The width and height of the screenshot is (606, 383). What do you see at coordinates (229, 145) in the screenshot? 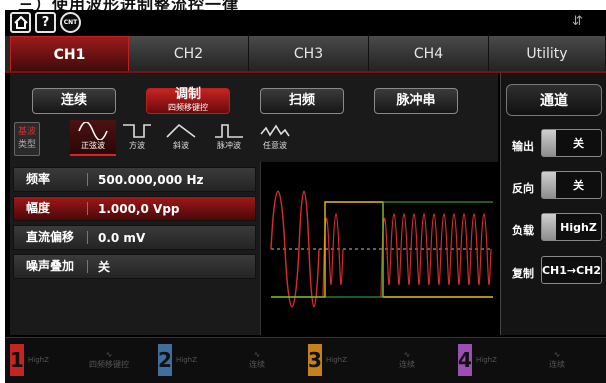
I see `wave-label: 脉冲波` at bounding box center [229, 145].